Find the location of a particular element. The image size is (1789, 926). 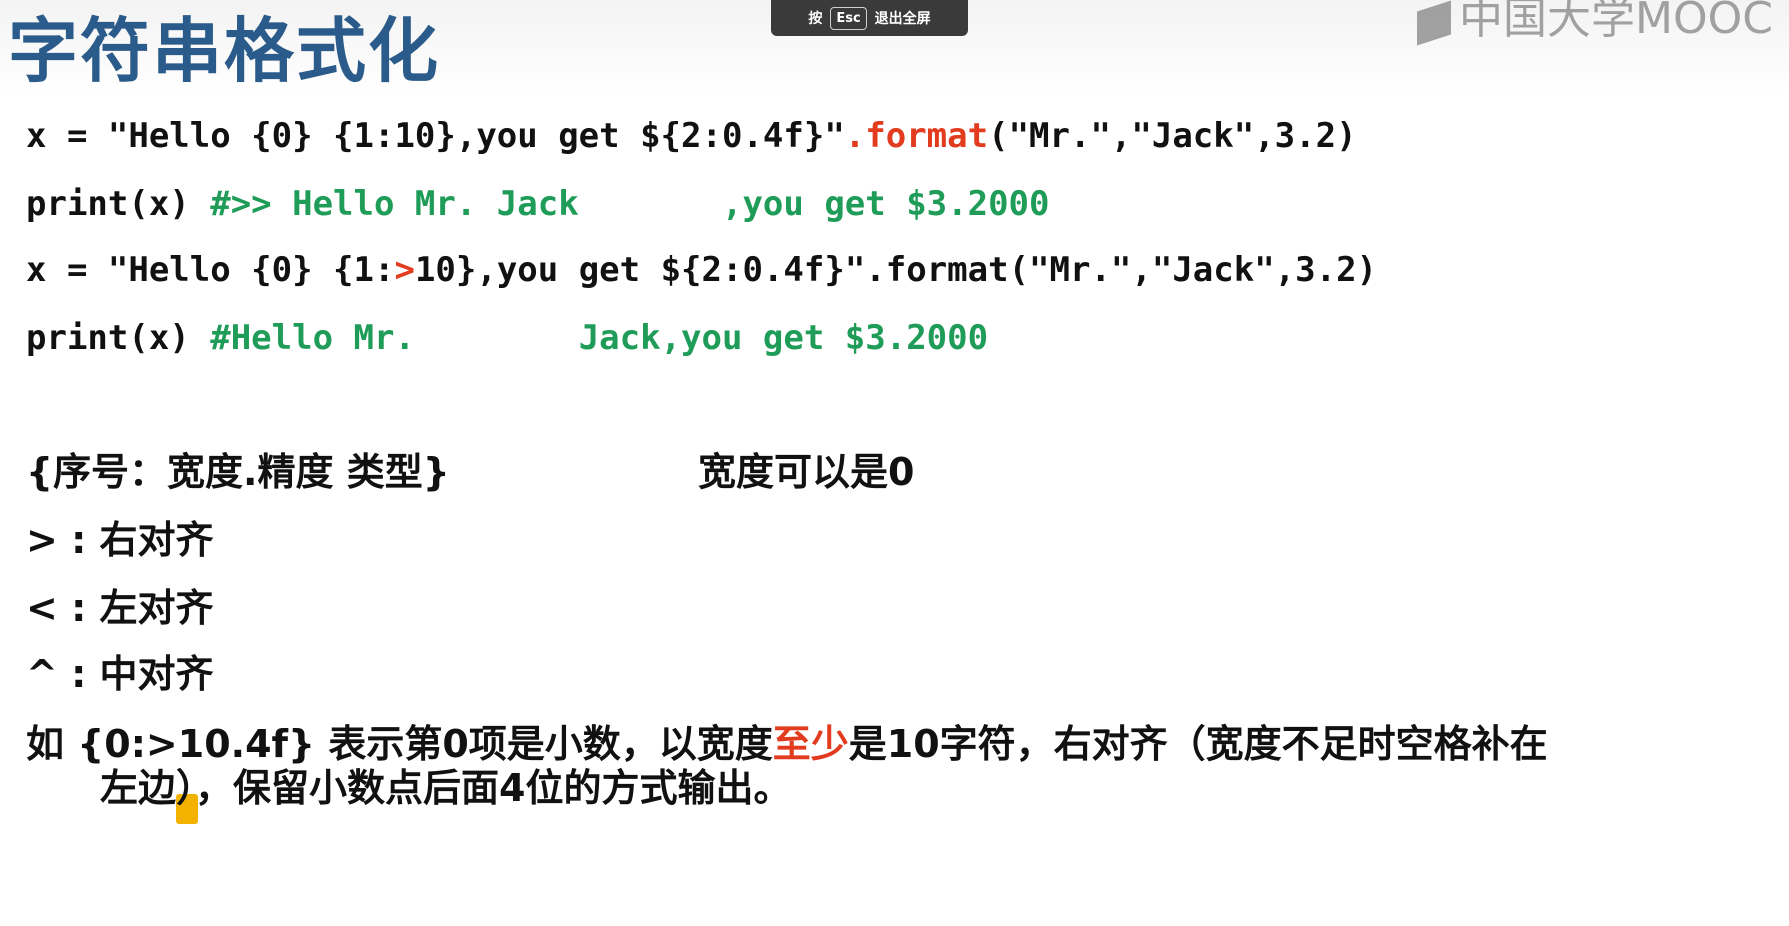

example-line-2: 左边），保留小数点后面4位的方式输出。 is located at coordinates (446, 788).